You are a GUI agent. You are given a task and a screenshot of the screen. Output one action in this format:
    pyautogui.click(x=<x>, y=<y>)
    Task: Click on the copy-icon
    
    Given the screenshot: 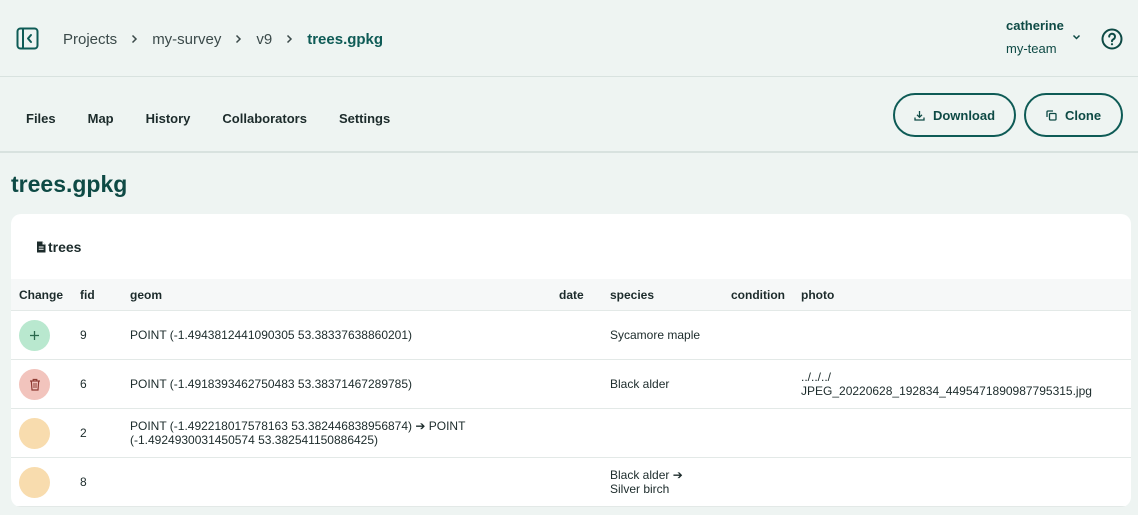 What is the action you would take?
    pyautogui.click(x=1051, y=115)
    